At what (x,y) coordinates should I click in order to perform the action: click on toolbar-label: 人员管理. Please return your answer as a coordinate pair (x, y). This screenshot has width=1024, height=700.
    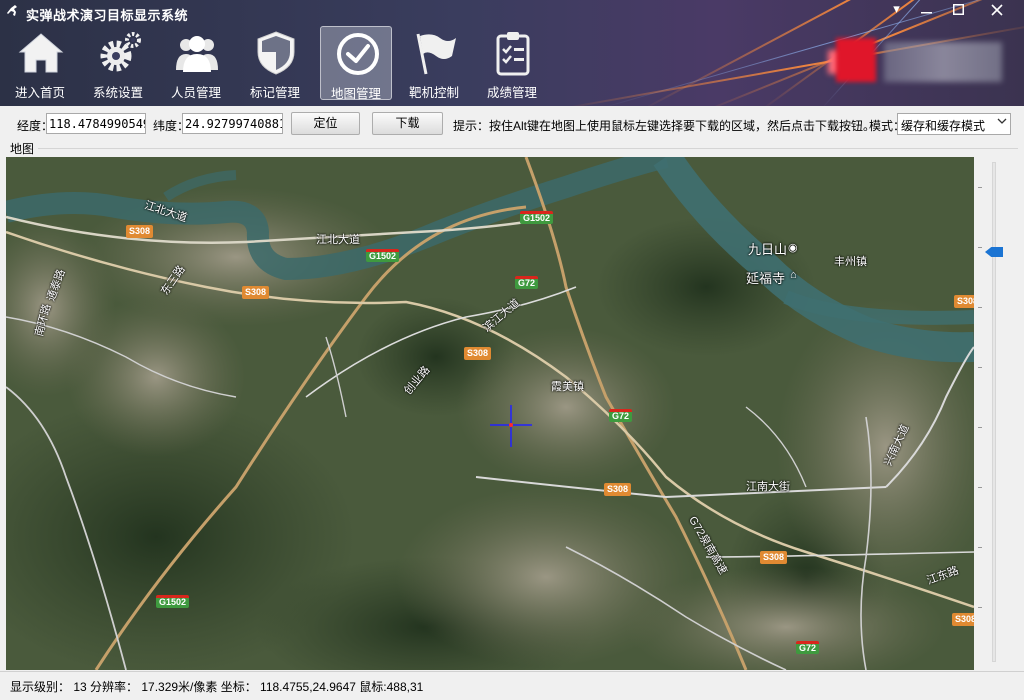
    Looking at the image, I should click on (195, 93).